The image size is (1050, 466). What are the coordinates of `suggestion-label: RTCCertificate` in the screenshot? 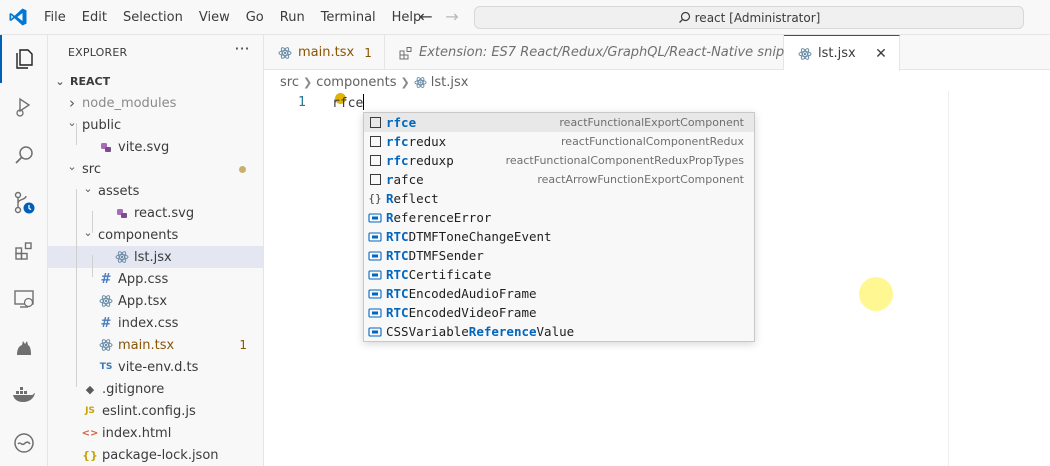 It's located at (438, 274).